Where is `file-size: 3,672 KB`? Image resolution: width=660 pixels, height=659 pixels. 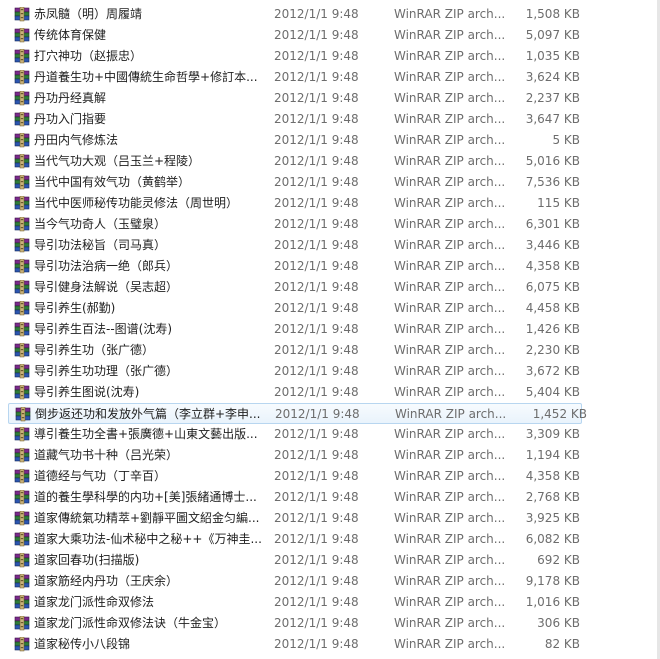 file-size: 3,672 KB is located at coordinates (552, 371).